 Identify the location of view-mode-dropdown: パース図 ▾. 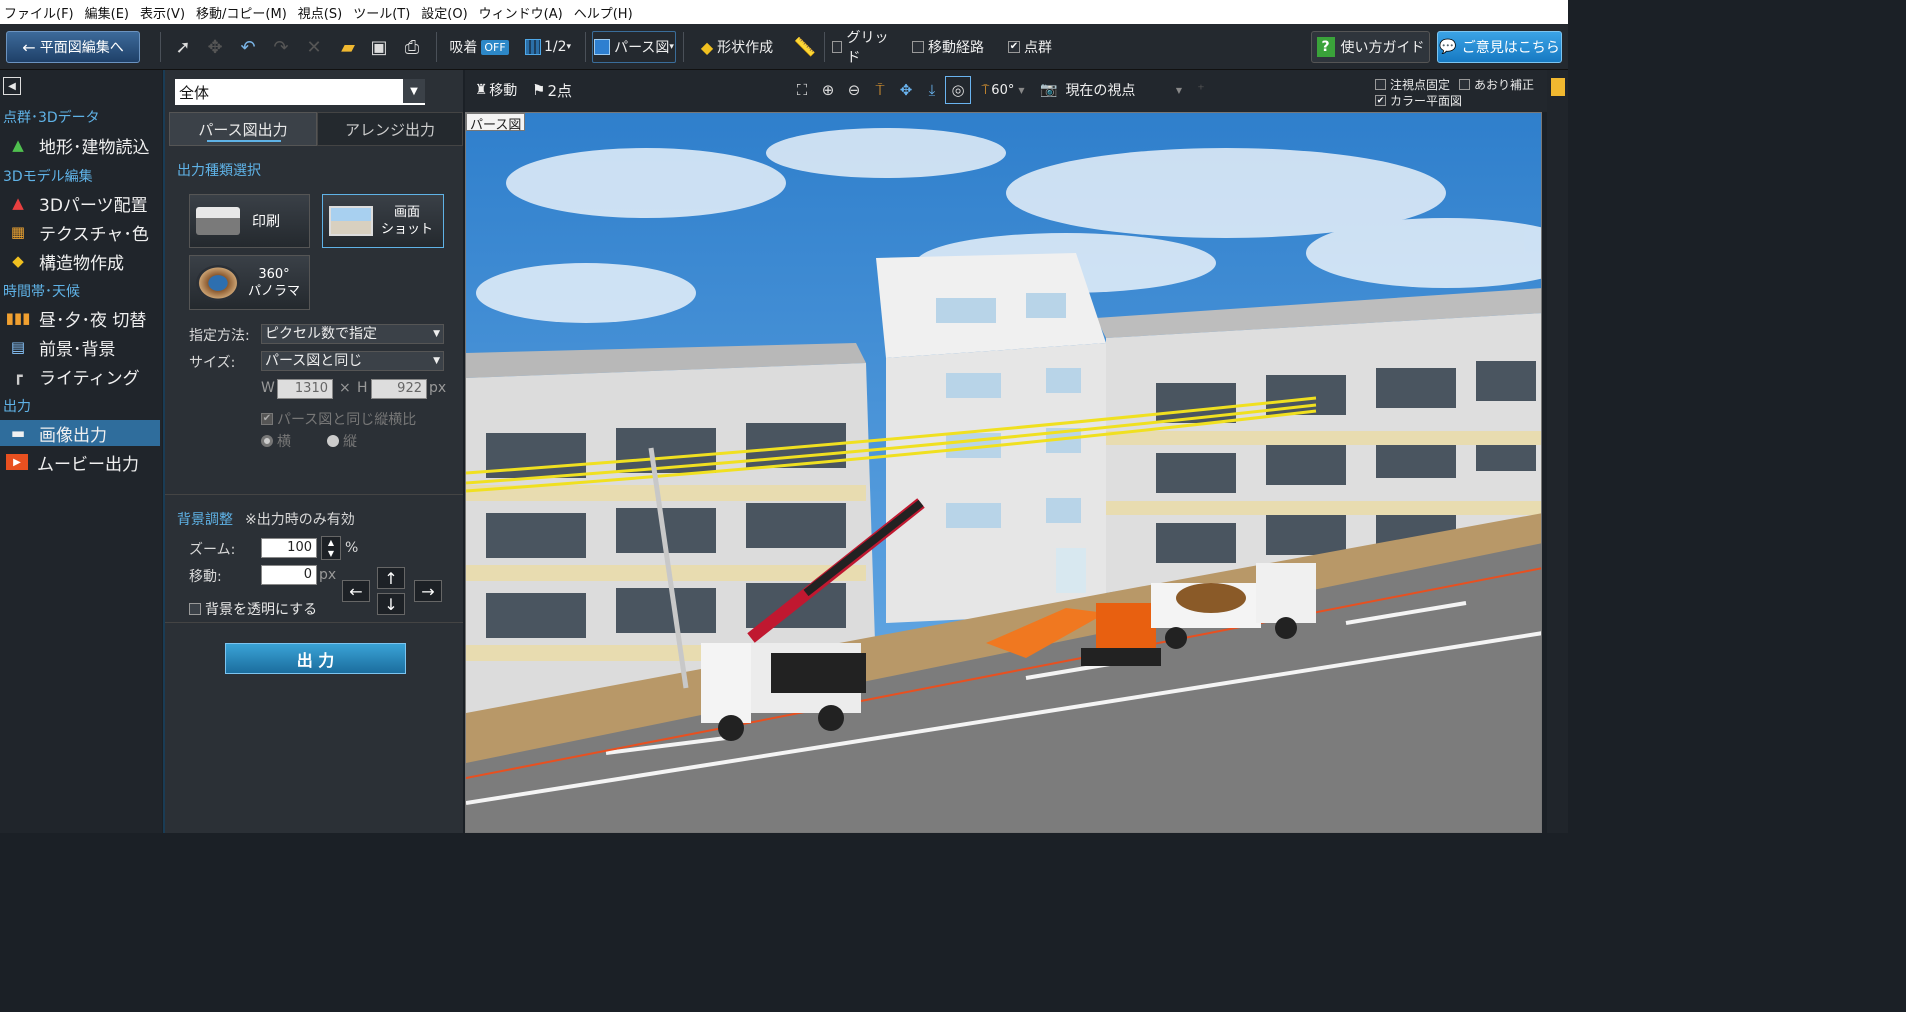
(634, 47).